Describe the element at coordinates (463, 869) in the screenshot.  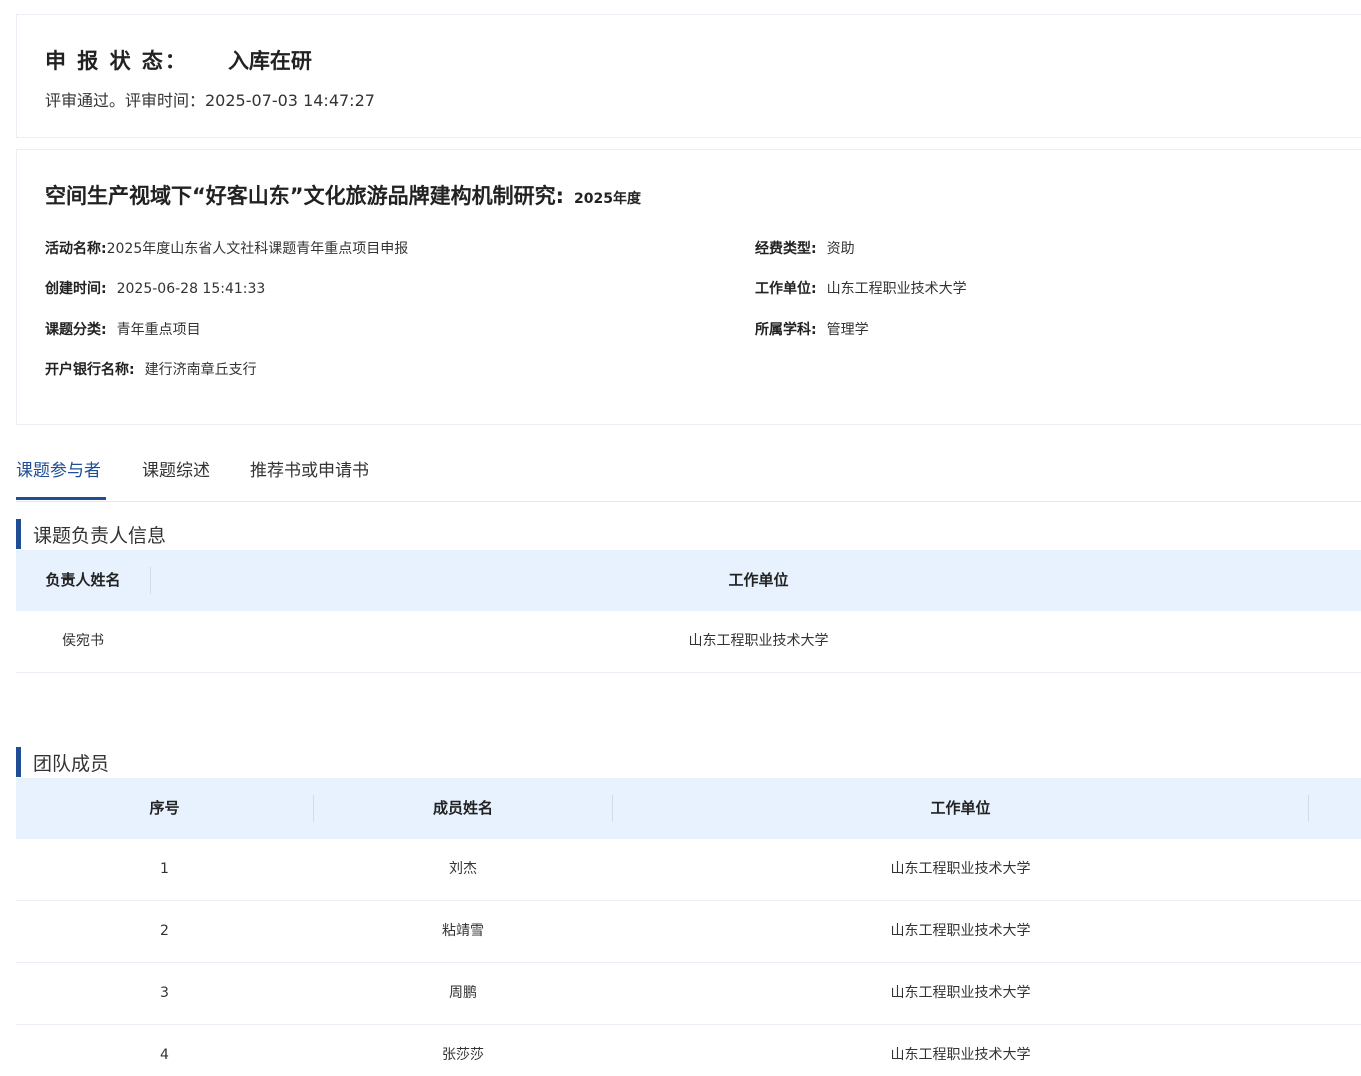
I see `member-name-cell: 刘杰` at that location.